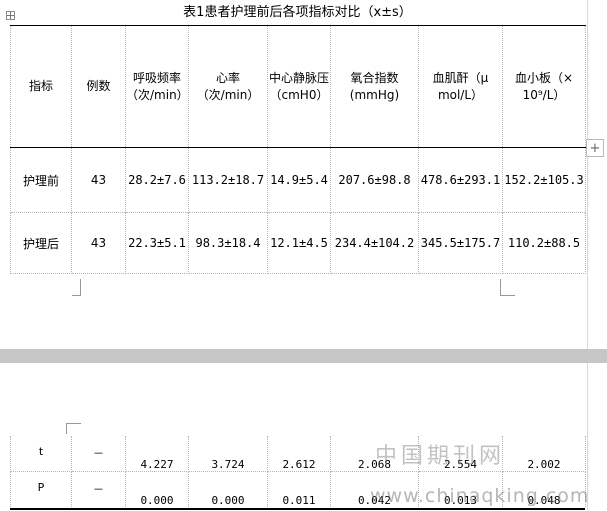  What do you see at coordinates (41, 454) in the screenshot?
I see `row-label: t` at bounding box center [41, 454].